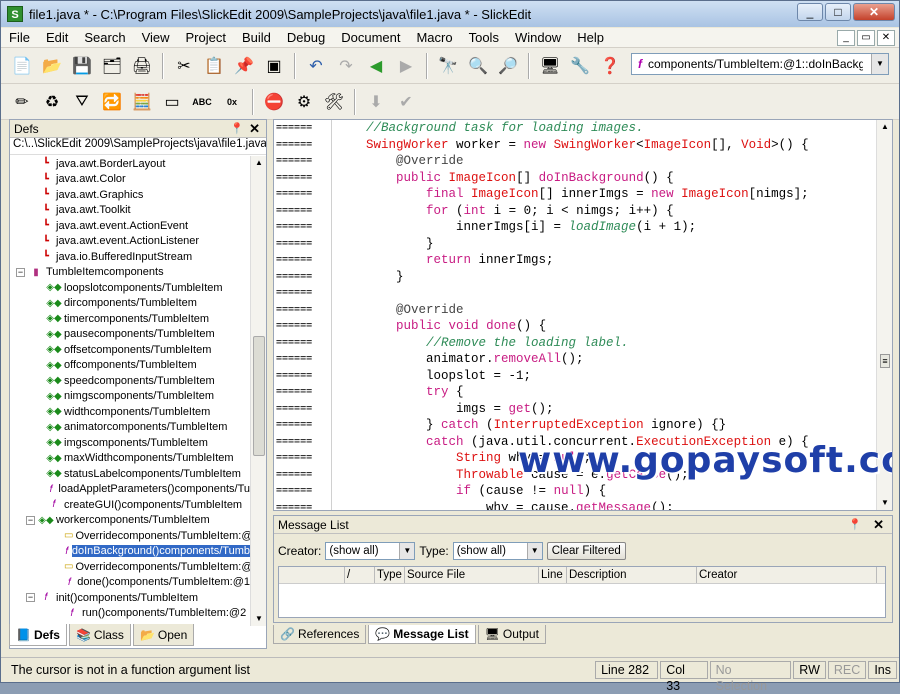  I want to click on pin-icon: 📍, so click(237, 128).